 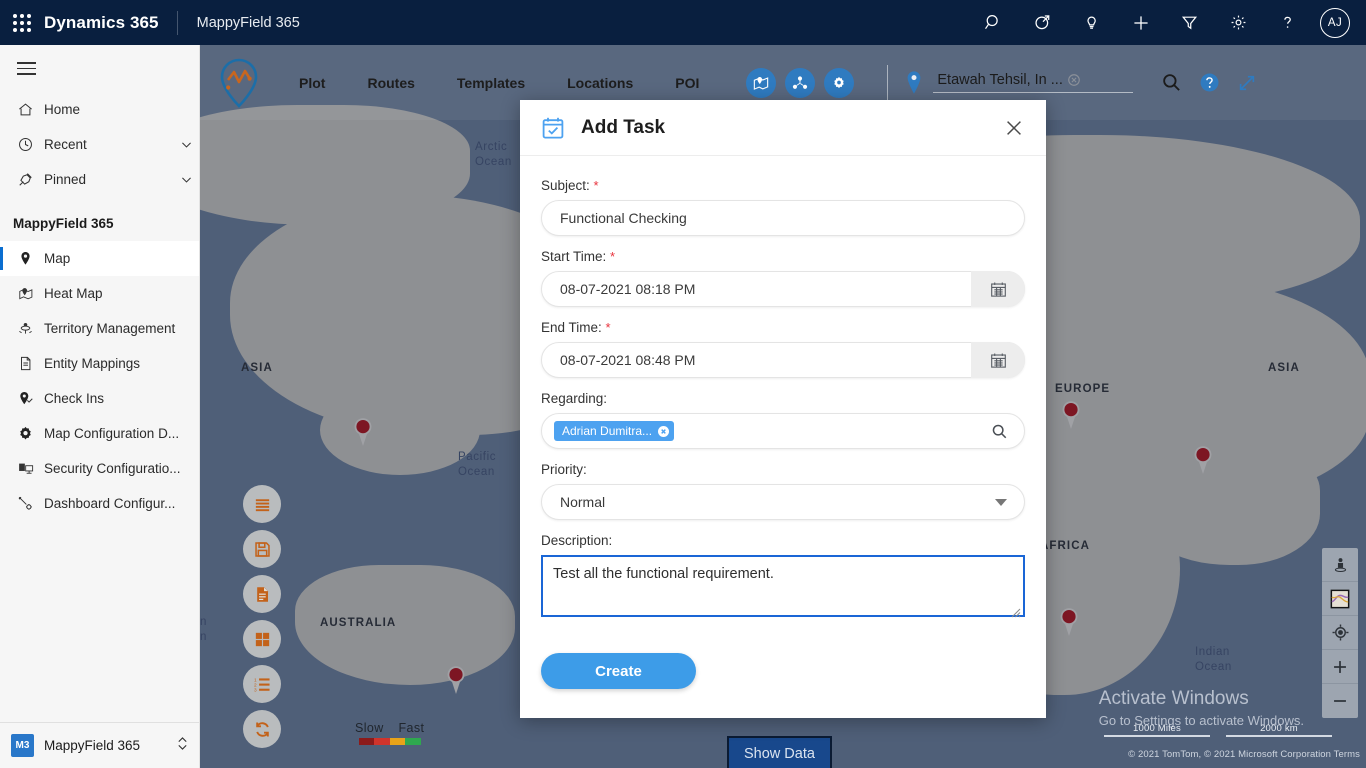 I want to click on clock-icon, so click(x=30, y=144).